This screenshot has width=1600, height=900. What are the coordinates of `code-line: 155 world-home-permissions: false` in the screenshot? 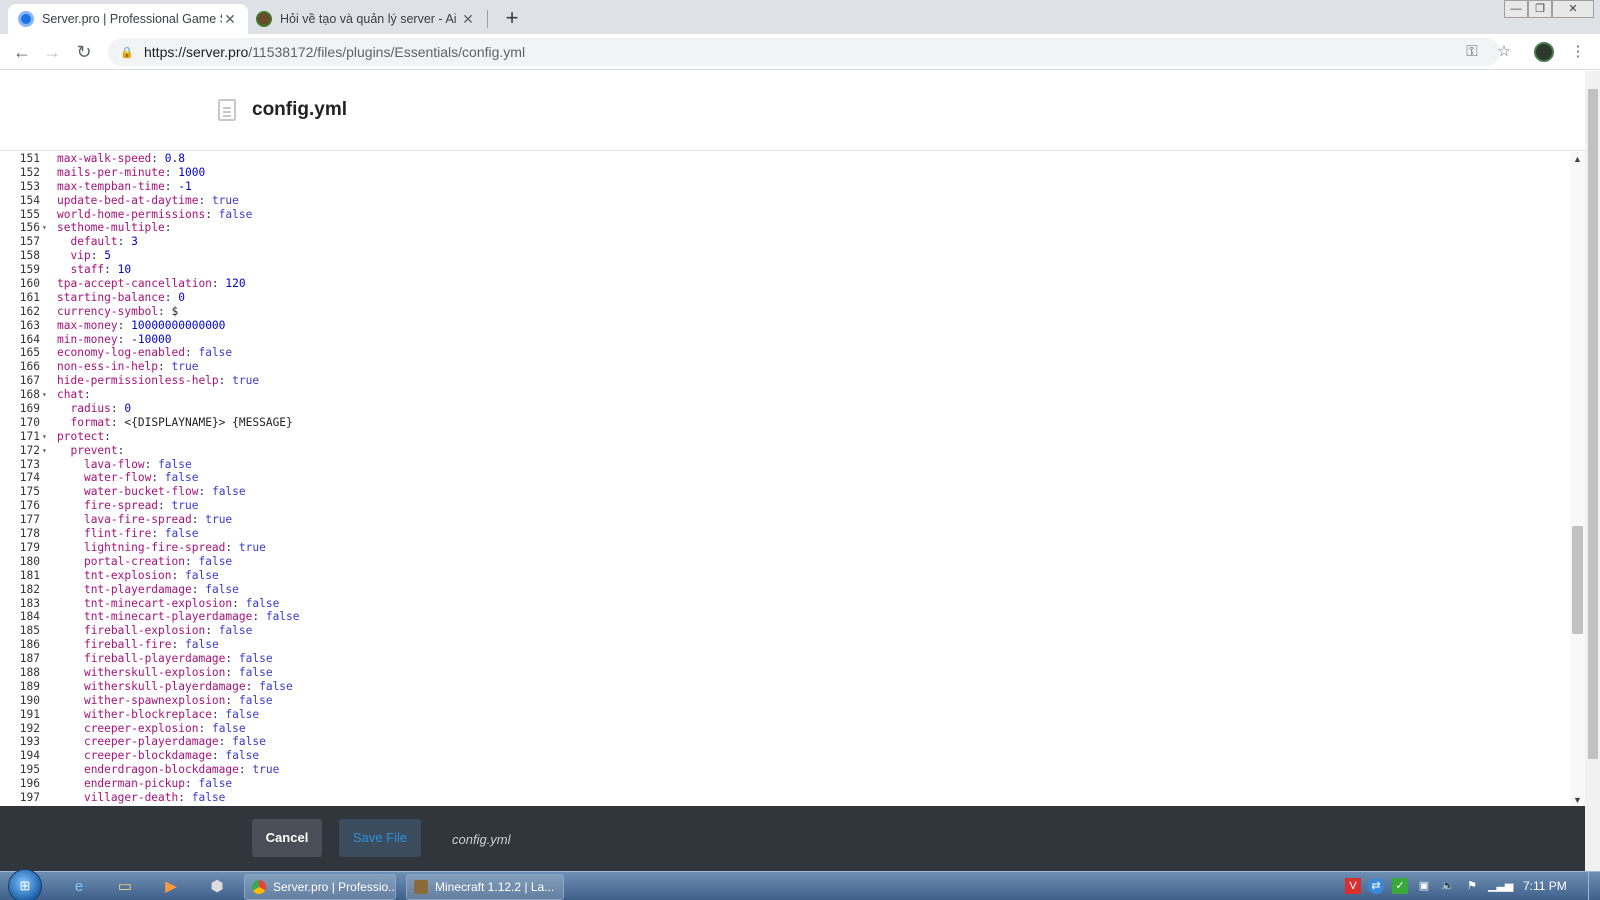 It's located at (785, 215).